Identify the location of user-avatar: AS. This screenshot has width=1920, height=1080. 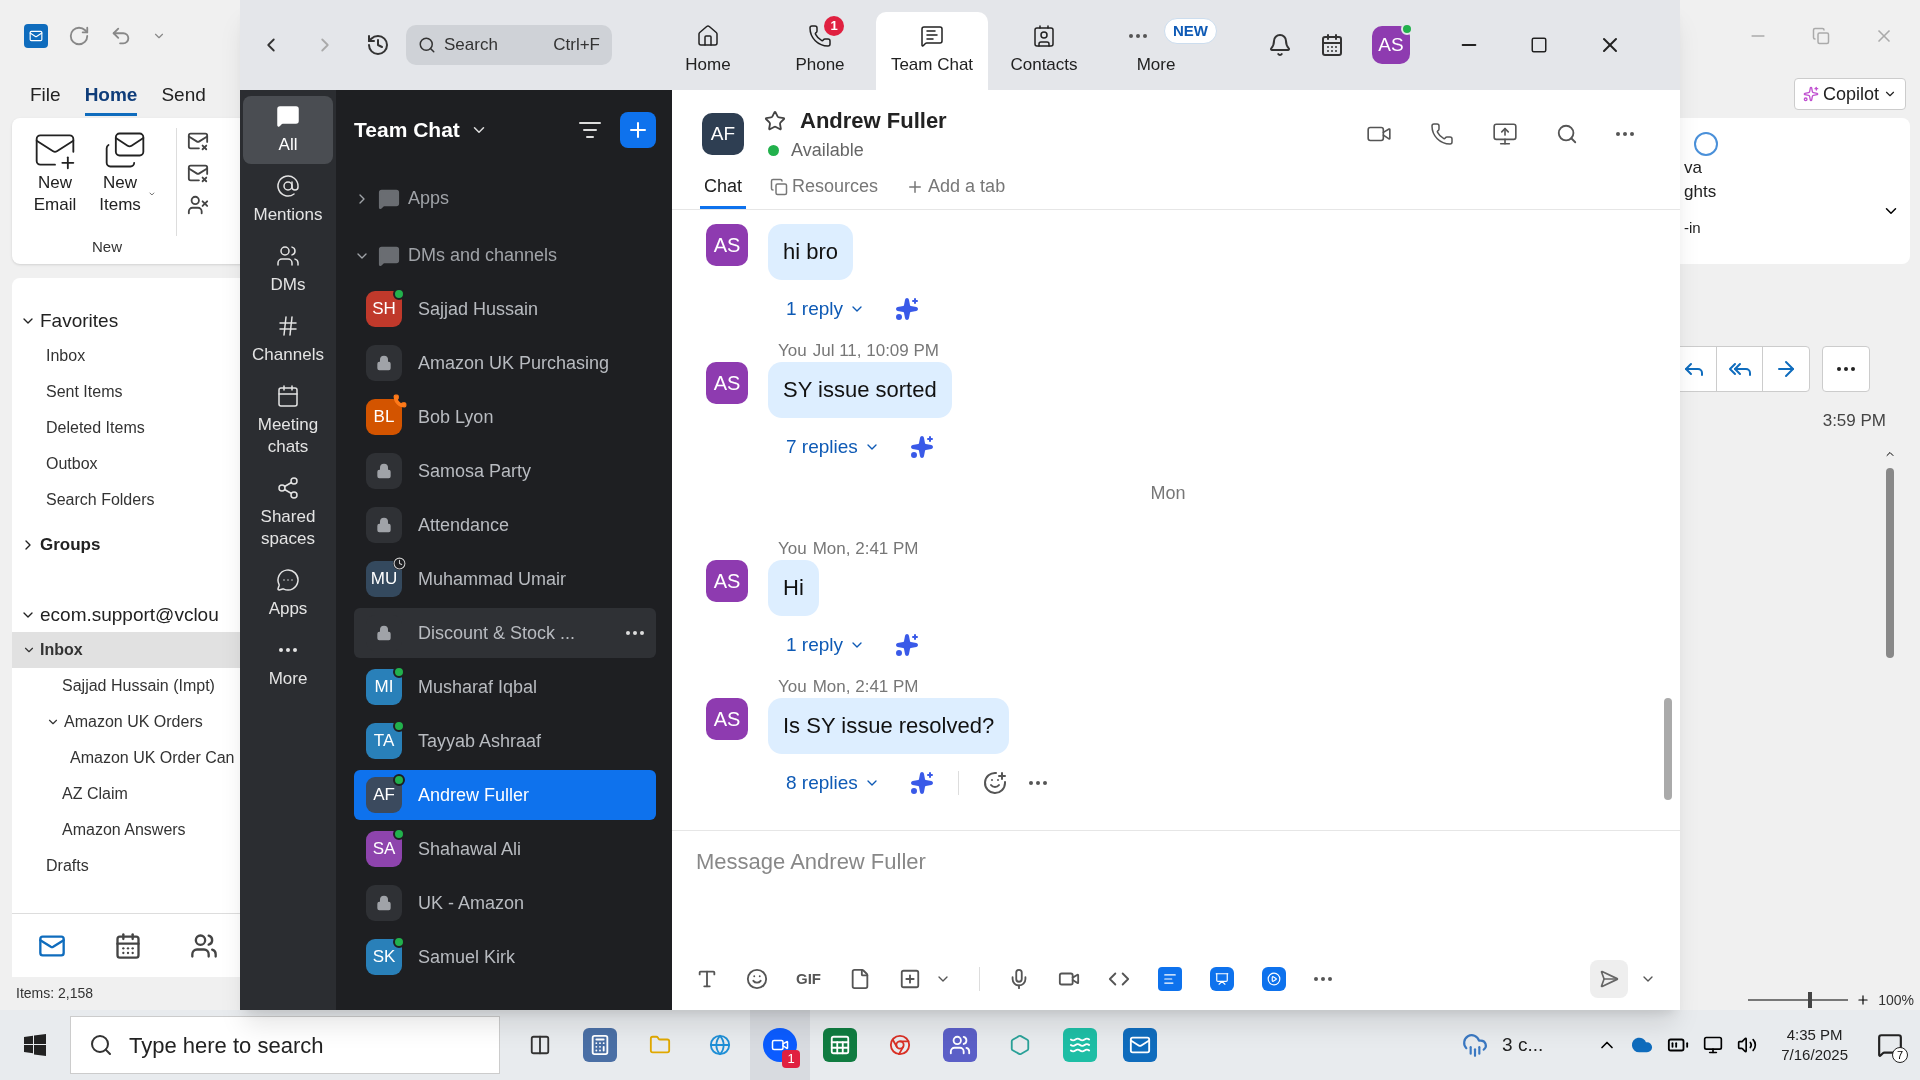
(1391, 45).